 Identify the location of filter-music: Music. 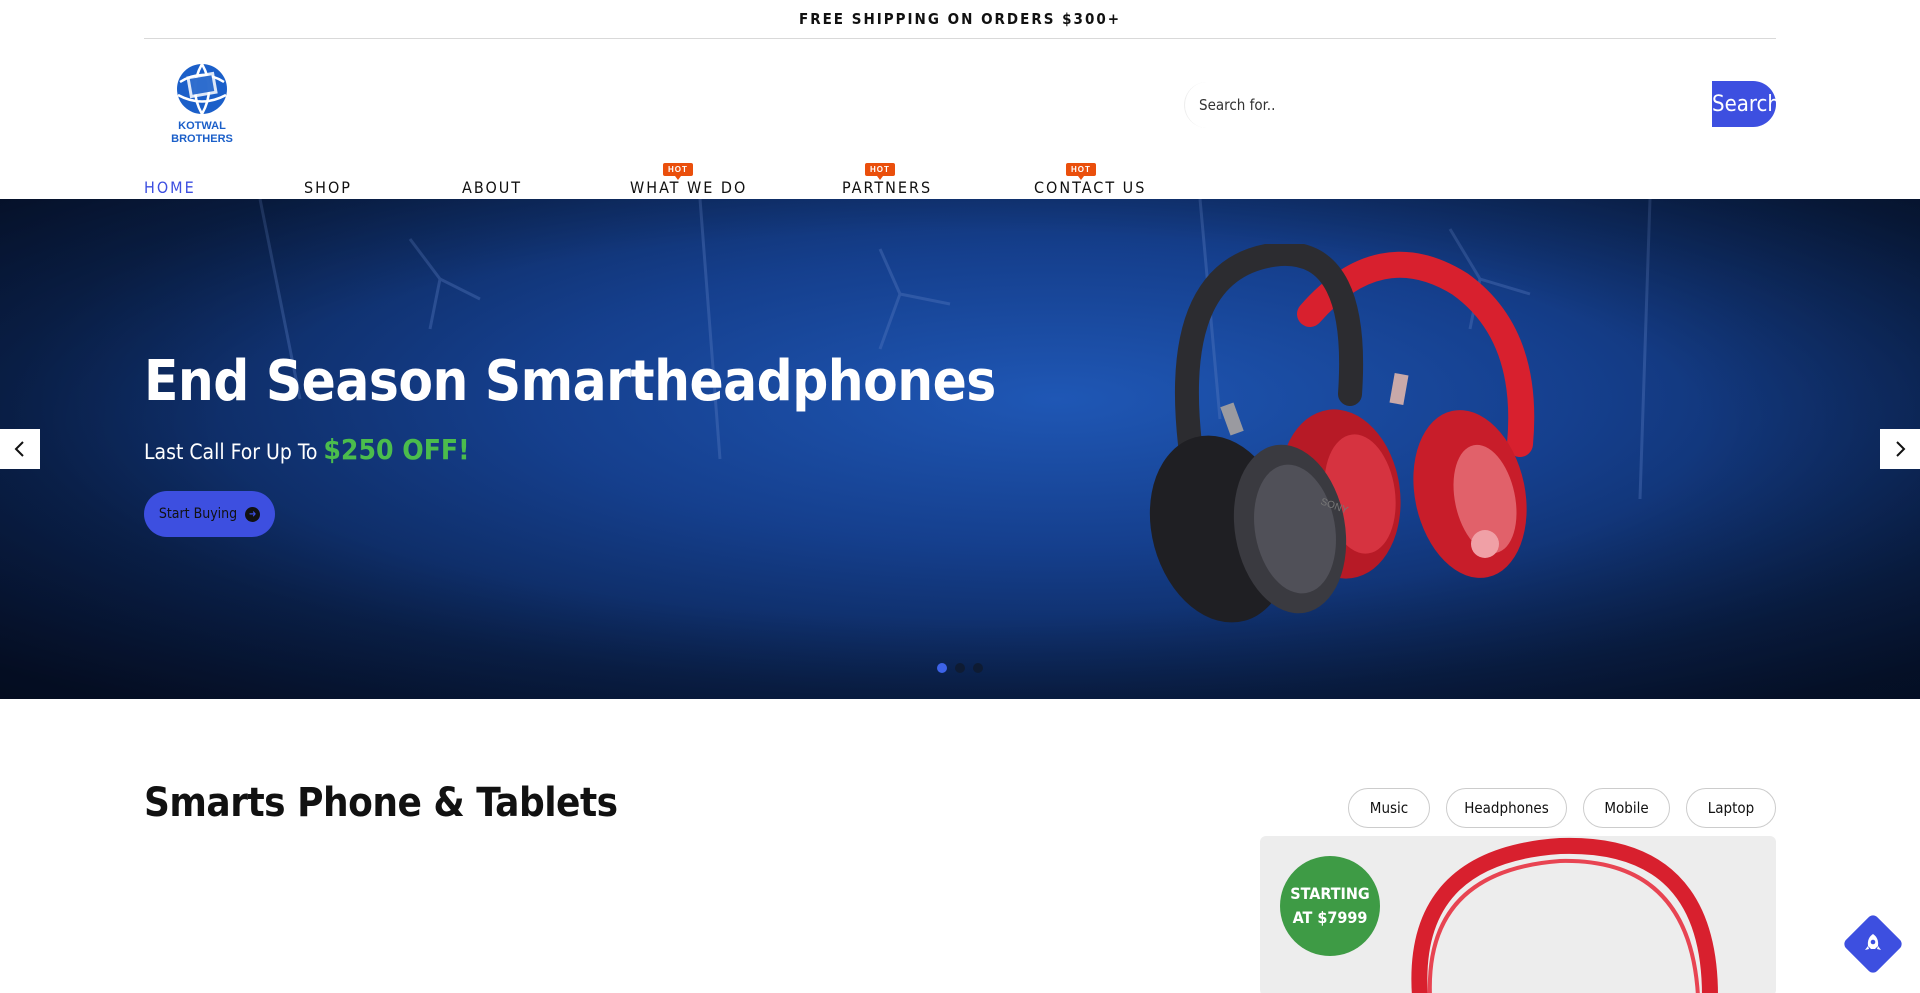
(1389, 808).